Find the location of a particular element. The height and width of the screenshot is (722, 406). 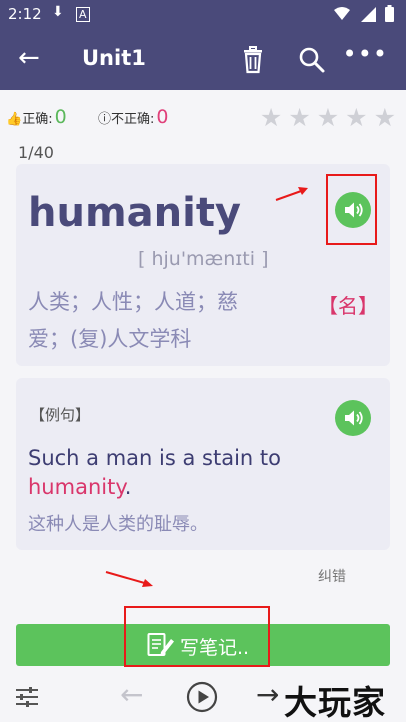

wifi-icon is located at coordinates (342, 13).